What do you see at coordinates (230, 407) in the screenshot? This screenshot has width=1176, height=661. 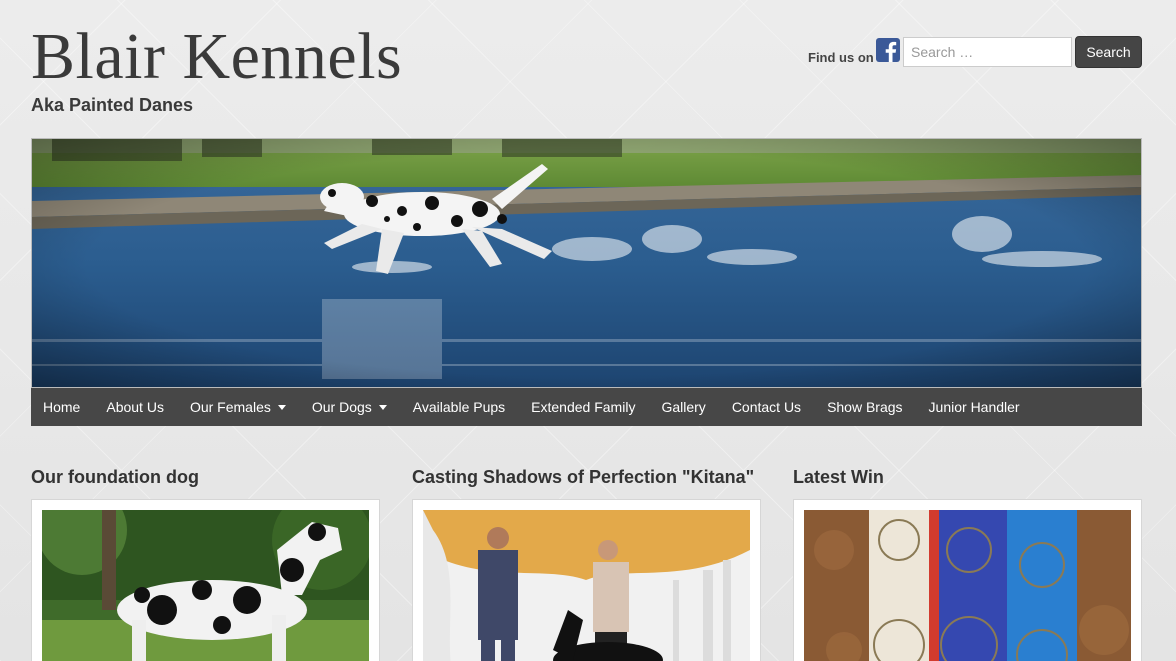 I see `nav-item-label: Our Females` at bounding box center [230, 407].